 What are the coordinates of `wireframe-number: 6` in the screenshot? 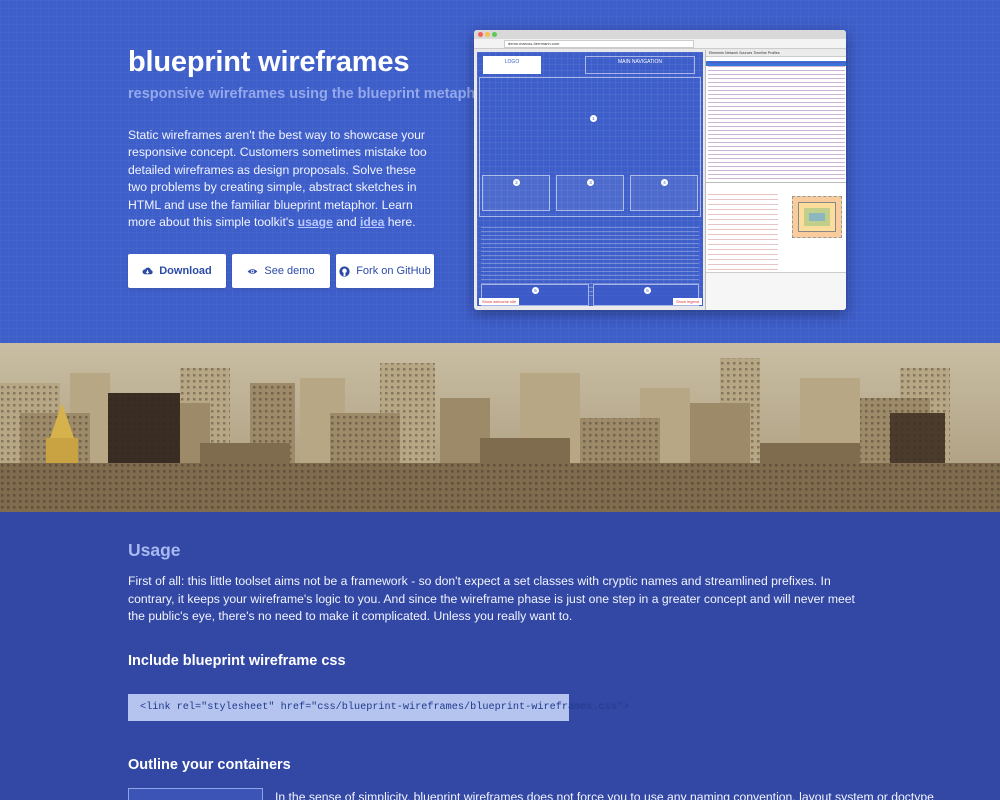 It's located at (647, 290).